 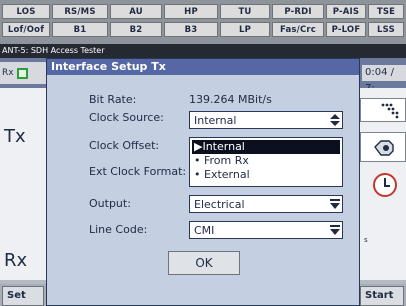 What do you see at coordinates (245, 29) in the screenshot?
I see `alarm-led-lp: LP` at bounding box center [245, 29].